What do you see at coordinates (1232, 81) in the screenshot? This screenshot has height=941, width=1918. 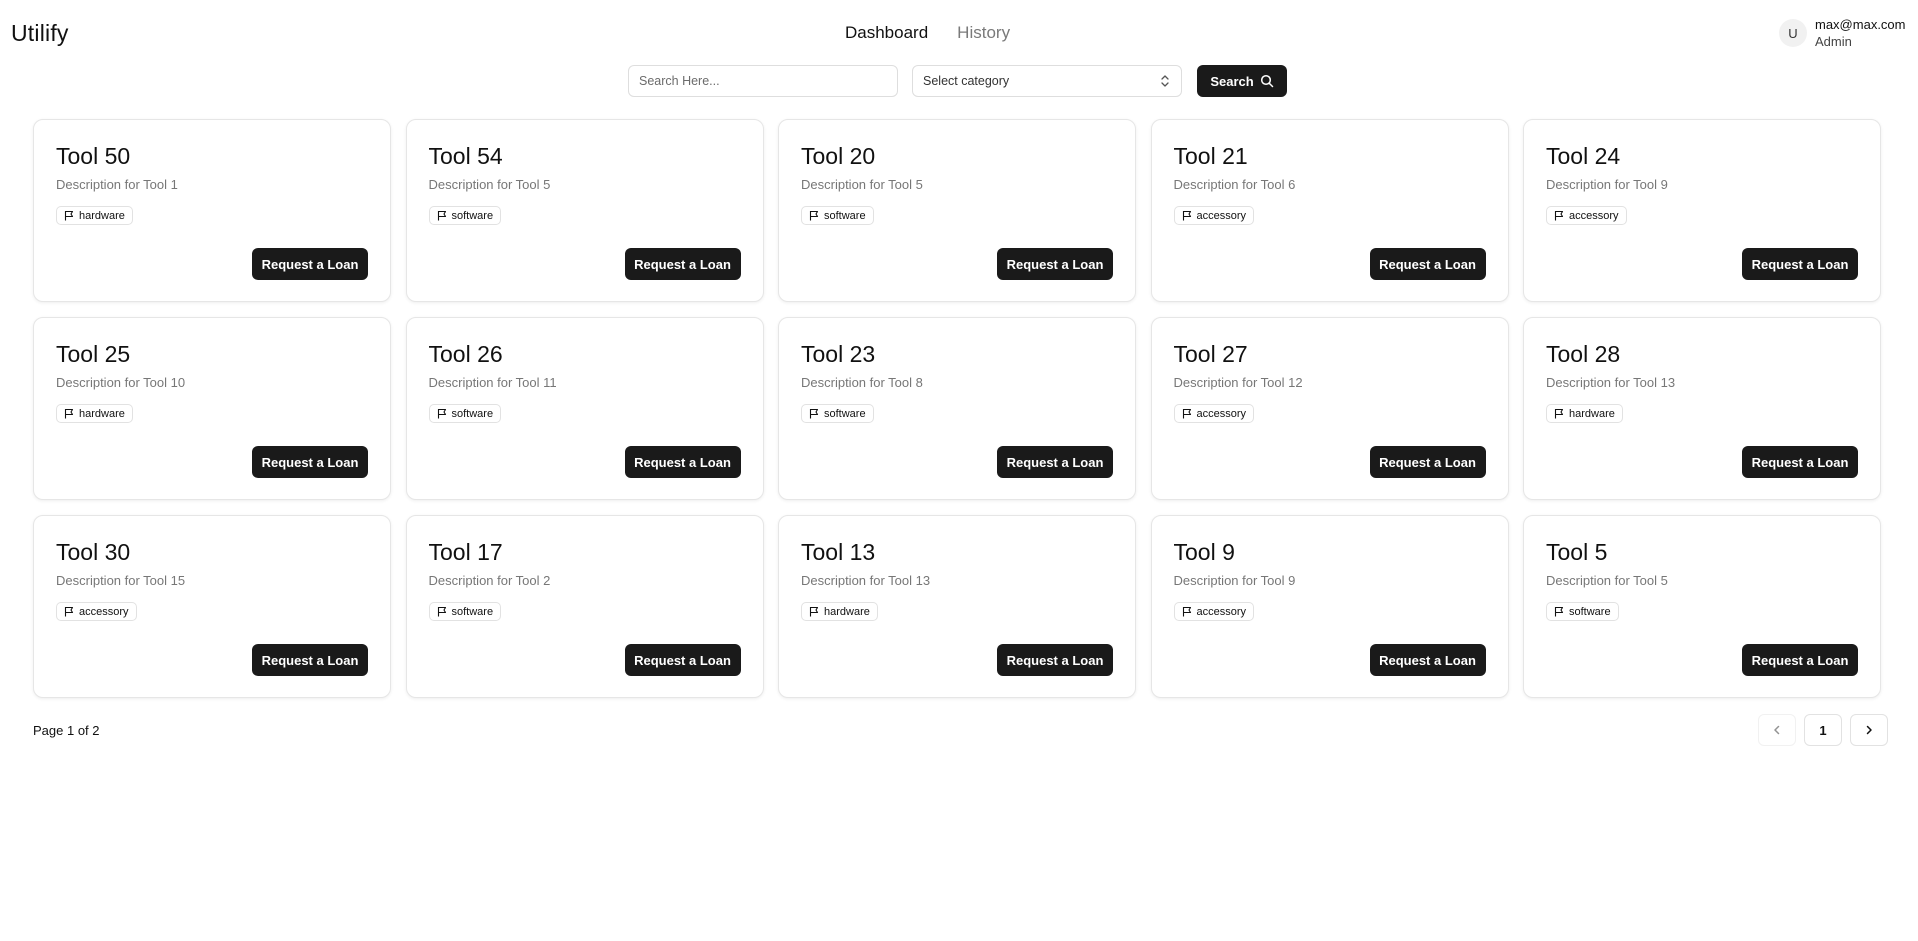 I see `search-button-label: Search` at bounding box center [1232, 81].